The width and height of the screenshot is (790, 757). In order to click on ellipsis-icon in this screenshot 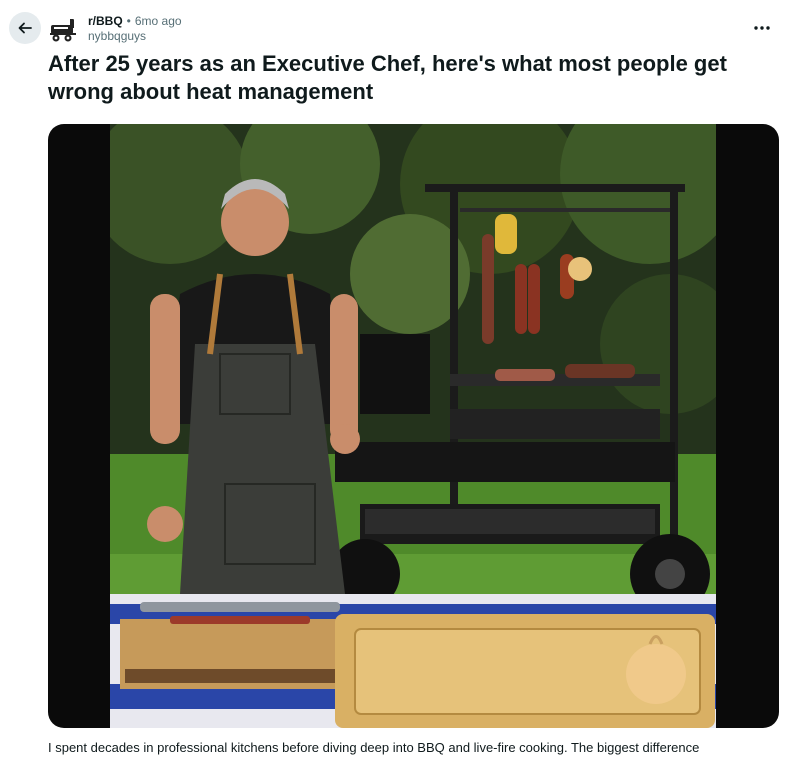, I will do `click(762, 28)`.